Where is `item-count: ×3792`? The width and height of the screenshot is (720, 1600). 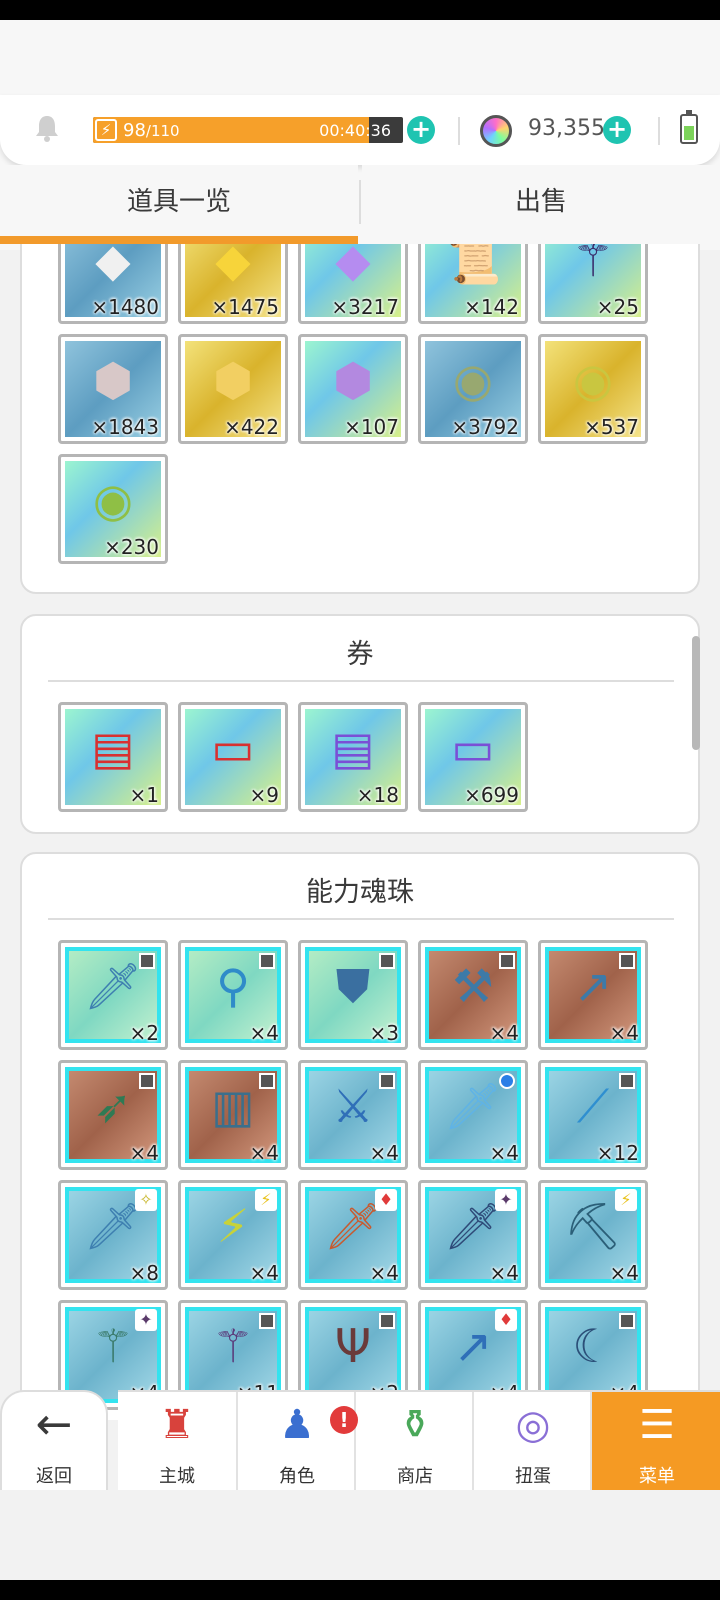 item-count: ×3792 is located at coordinates (485, 426).